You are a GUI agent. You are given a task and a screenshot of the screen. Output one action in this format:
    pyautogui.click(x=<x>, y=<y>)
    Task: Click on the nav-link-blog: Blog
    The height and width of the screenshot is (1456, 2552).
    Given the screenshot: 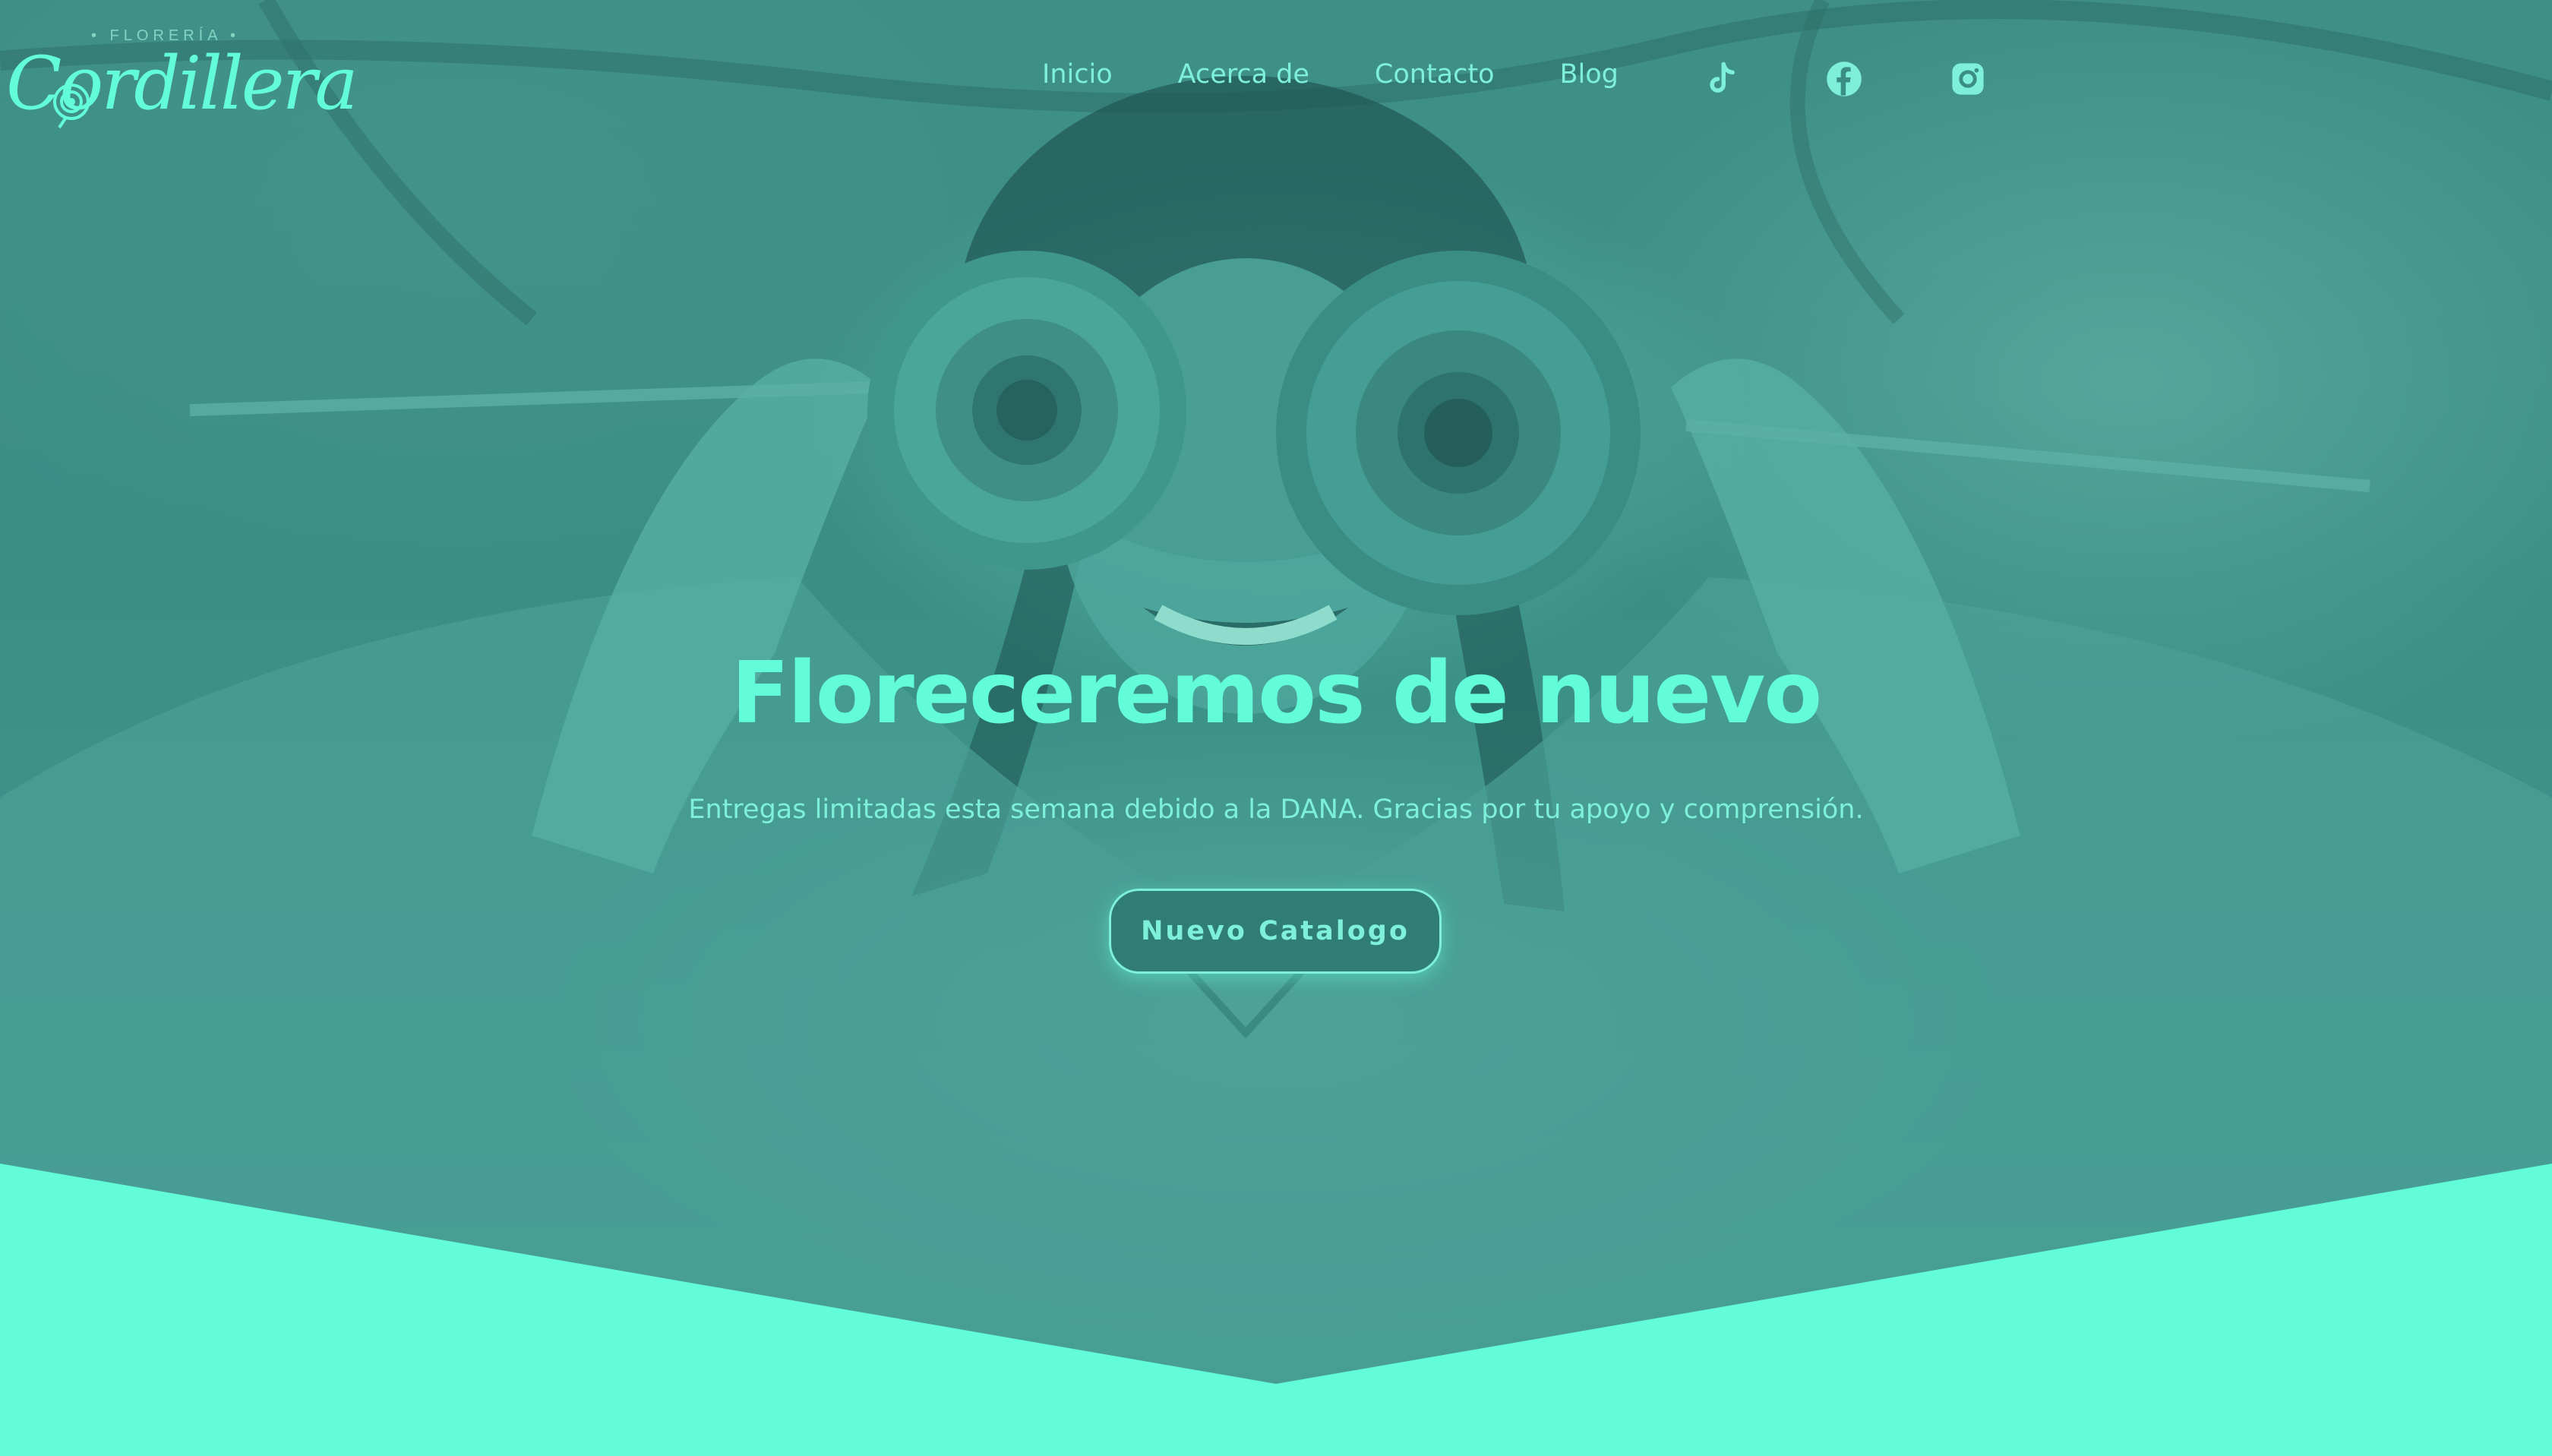 What is the action you would take?
    pyautogui.click(x=1589, y=74)
    